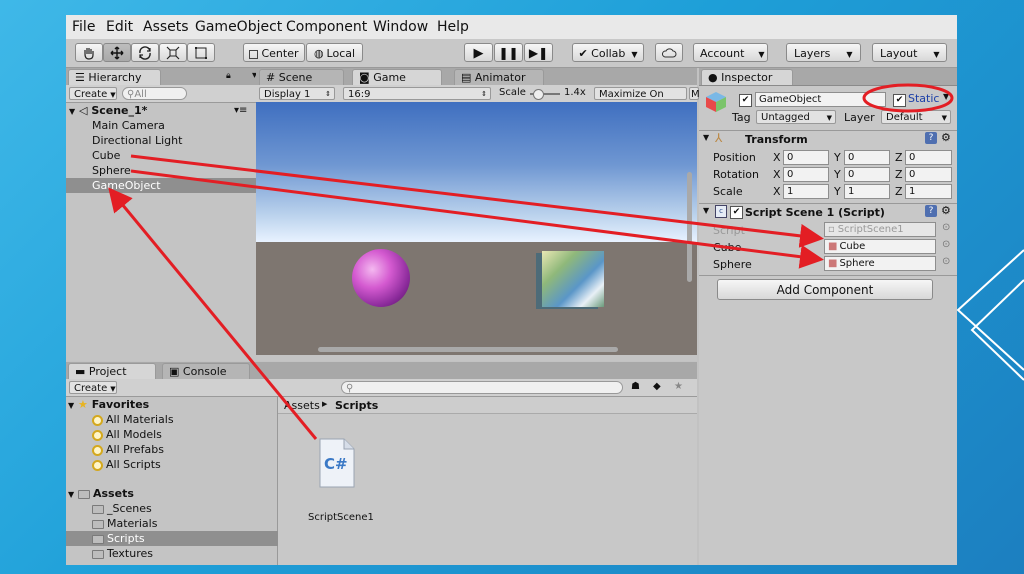 Image resolution: width=1024 pixels, height=574 pixels. I want to click on favorite-item-label: All Materials, so click(140, 419).